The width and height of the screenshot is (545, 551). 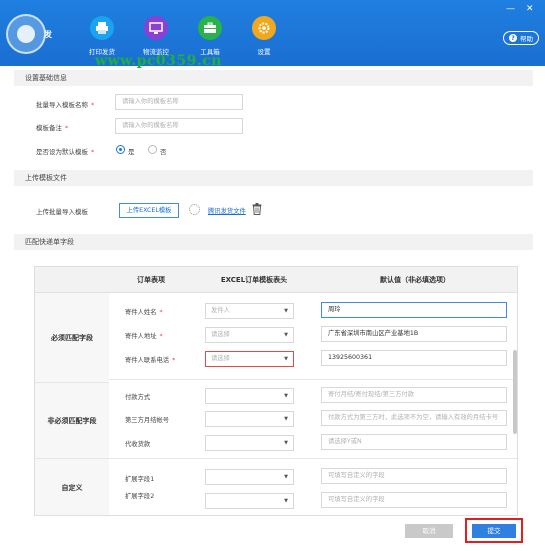 I want to click on default-value-input: 付款方式为第三方时，此选项不为空，请输入有效的月结卡号, so click(x=414, y=418).